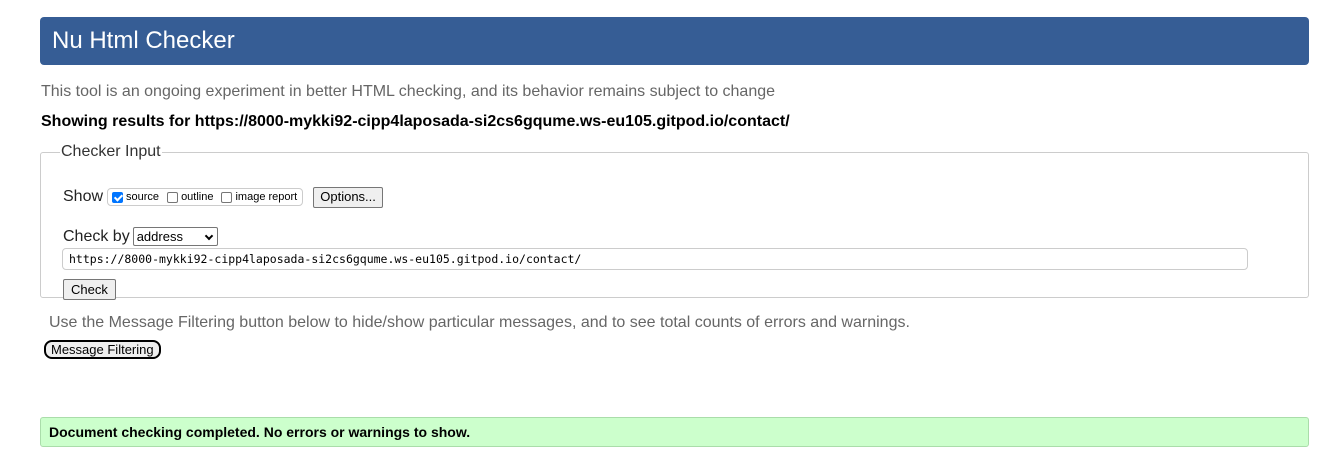 This screenshot has height=457, width=1339. What do you see at coordinates (143, 197) in the screenshot?
I see `option-source-label: source` at bounding box center [143, 197].